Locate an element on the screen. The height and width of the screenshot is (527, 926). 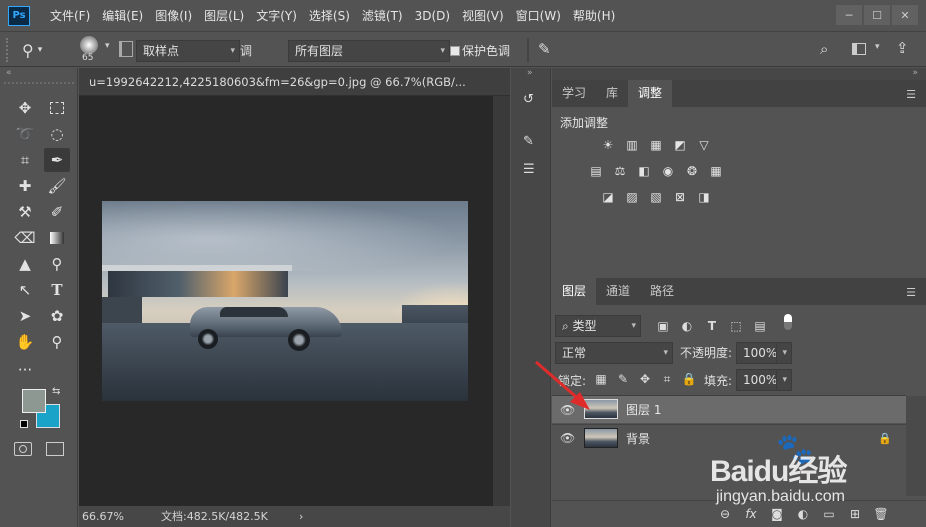
healing-brush-tool-icon: ✚ is located at coordinates (25, 186).